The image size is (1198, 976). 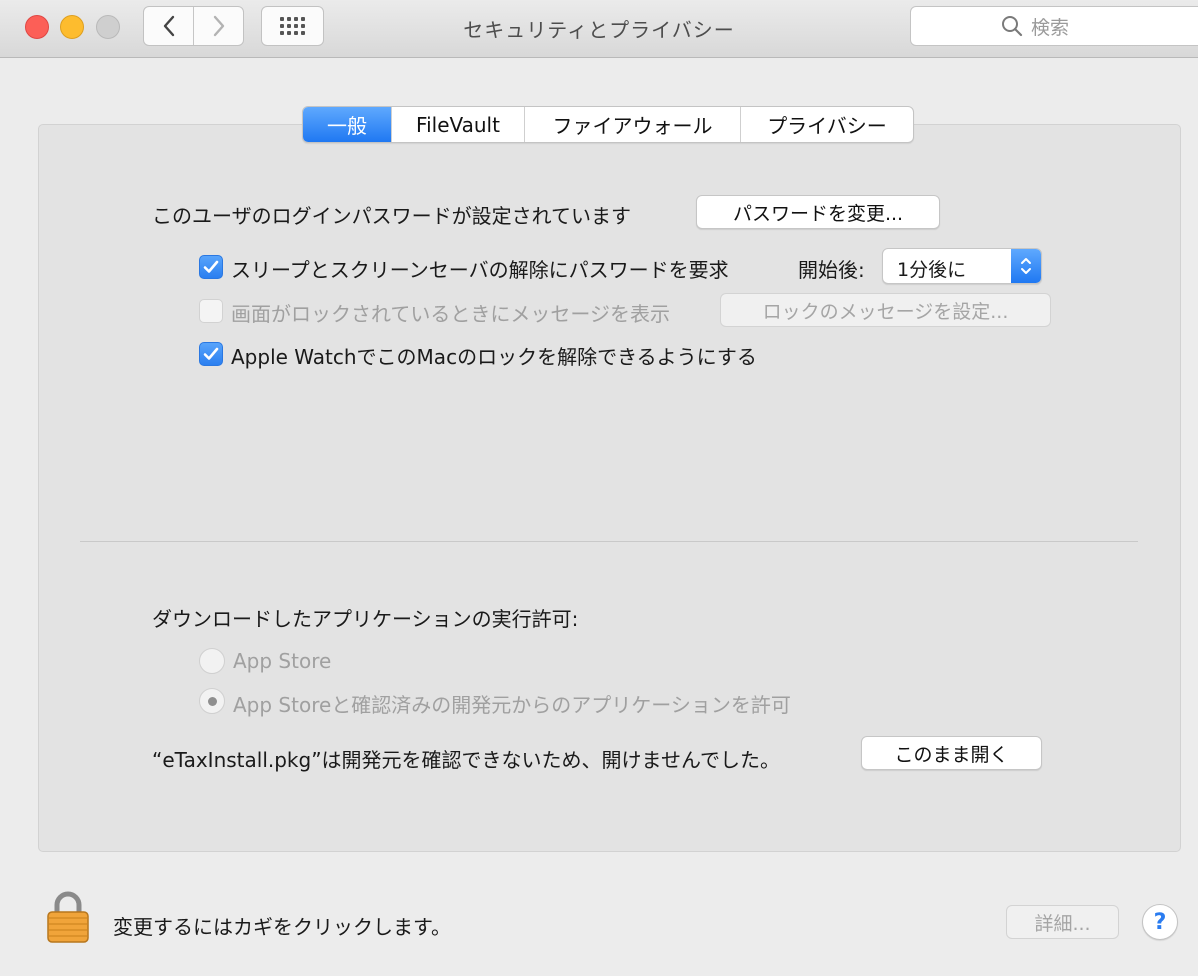 I want to click on lock-icon, so click(x=68, y=917).